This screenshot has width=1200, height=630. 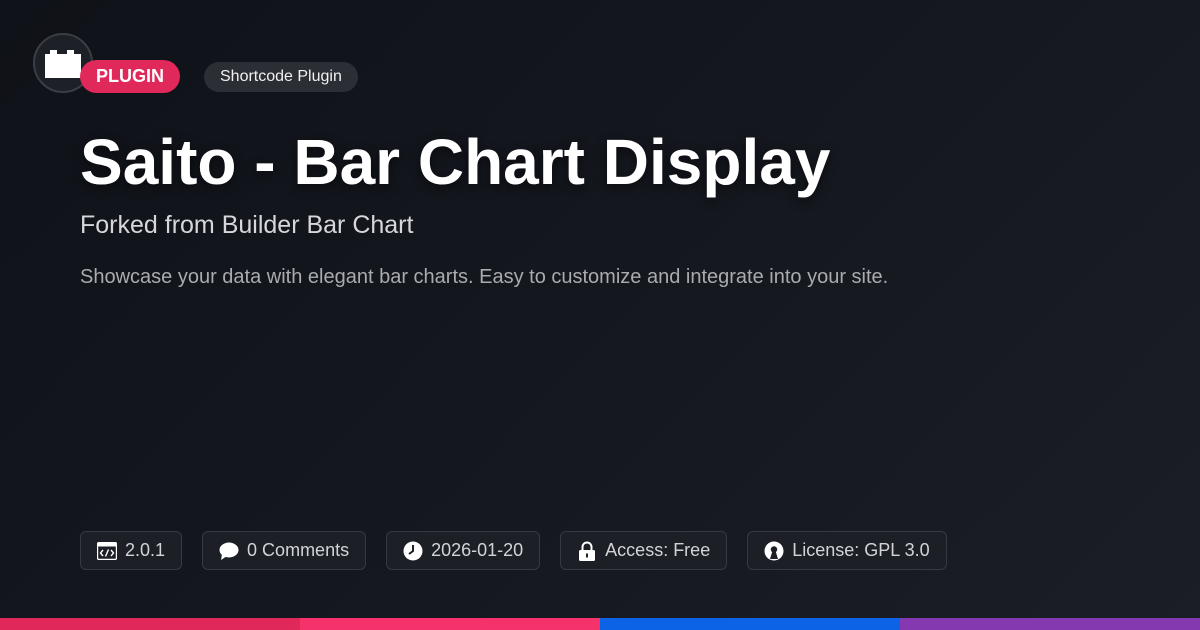 I want to click on license-chip: License: GPL 3.0, so click(x=847, y=550).